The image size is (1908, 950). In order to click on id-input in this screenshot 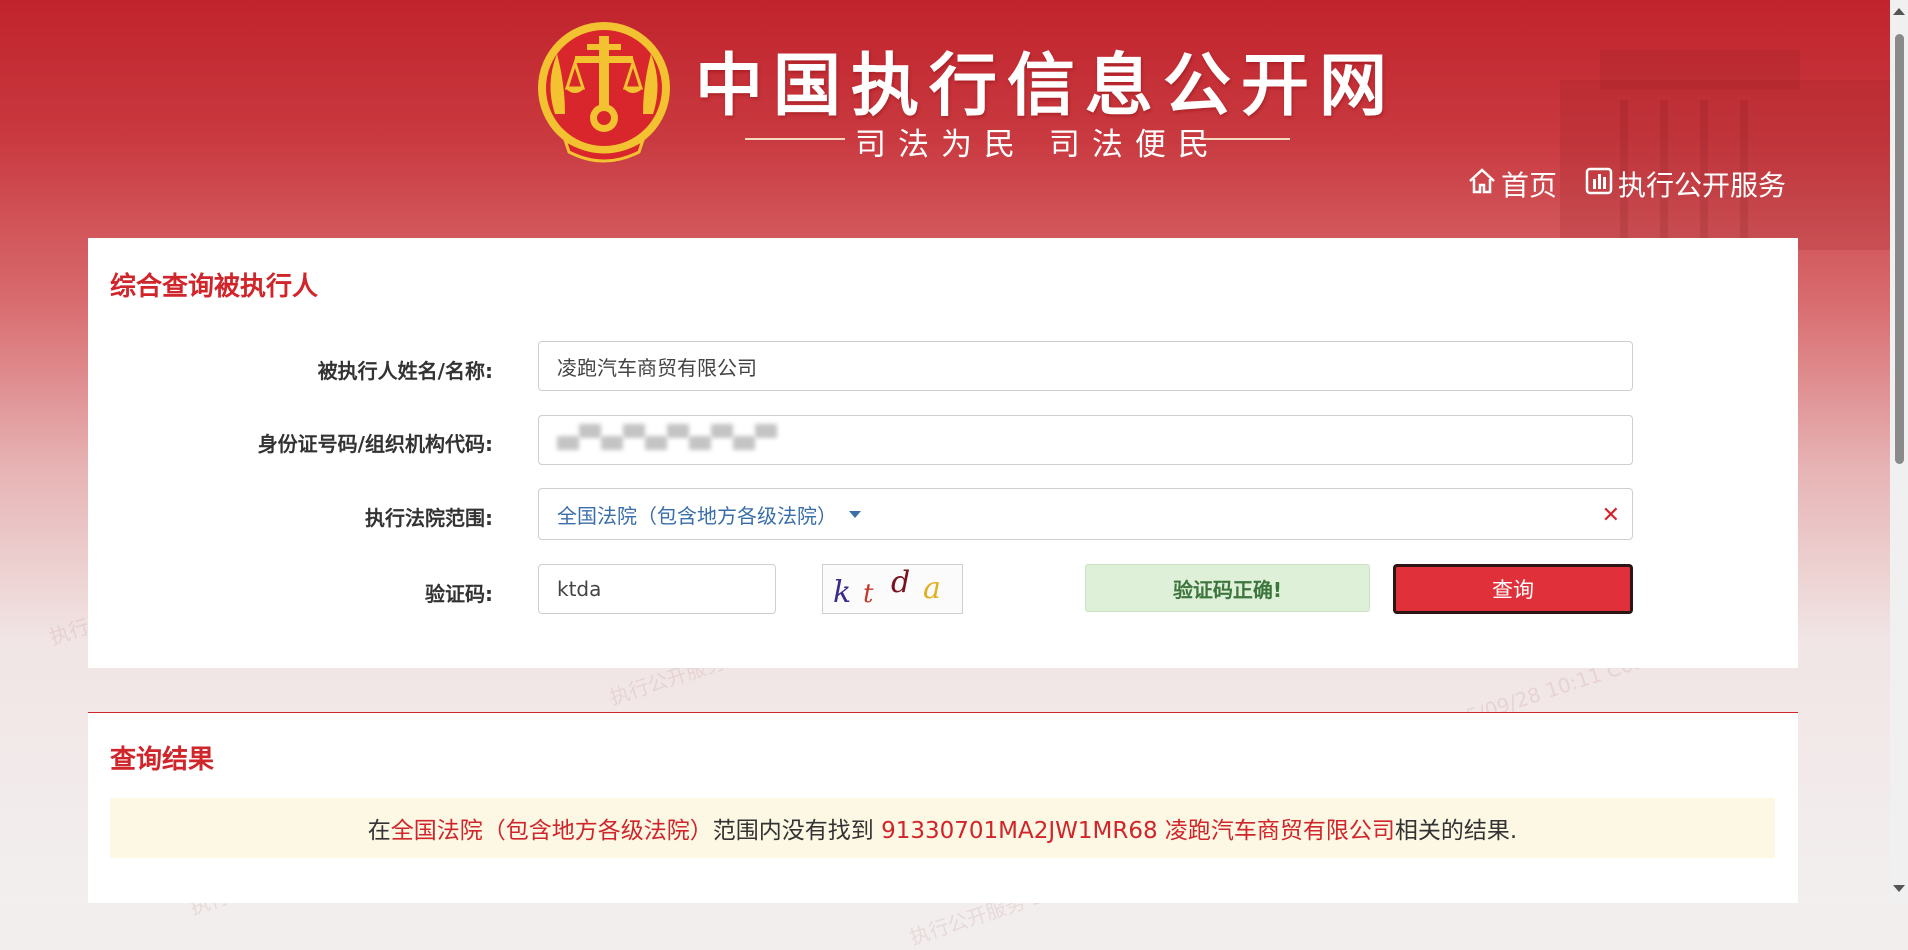, I will do `click(1085, 440)`.